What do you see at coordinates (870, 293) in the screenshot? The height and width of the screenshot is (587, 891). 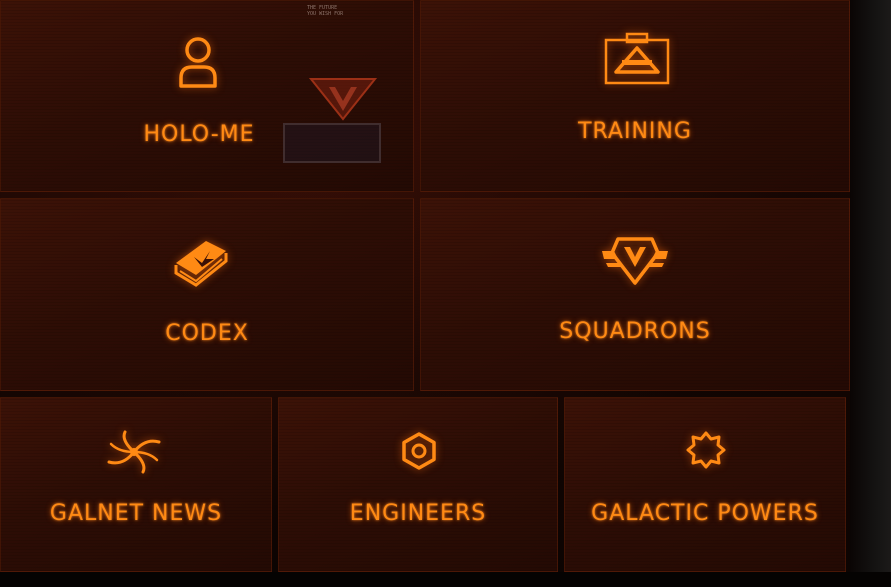 I see `frame-right-edge` at bounding box center [870, 293].